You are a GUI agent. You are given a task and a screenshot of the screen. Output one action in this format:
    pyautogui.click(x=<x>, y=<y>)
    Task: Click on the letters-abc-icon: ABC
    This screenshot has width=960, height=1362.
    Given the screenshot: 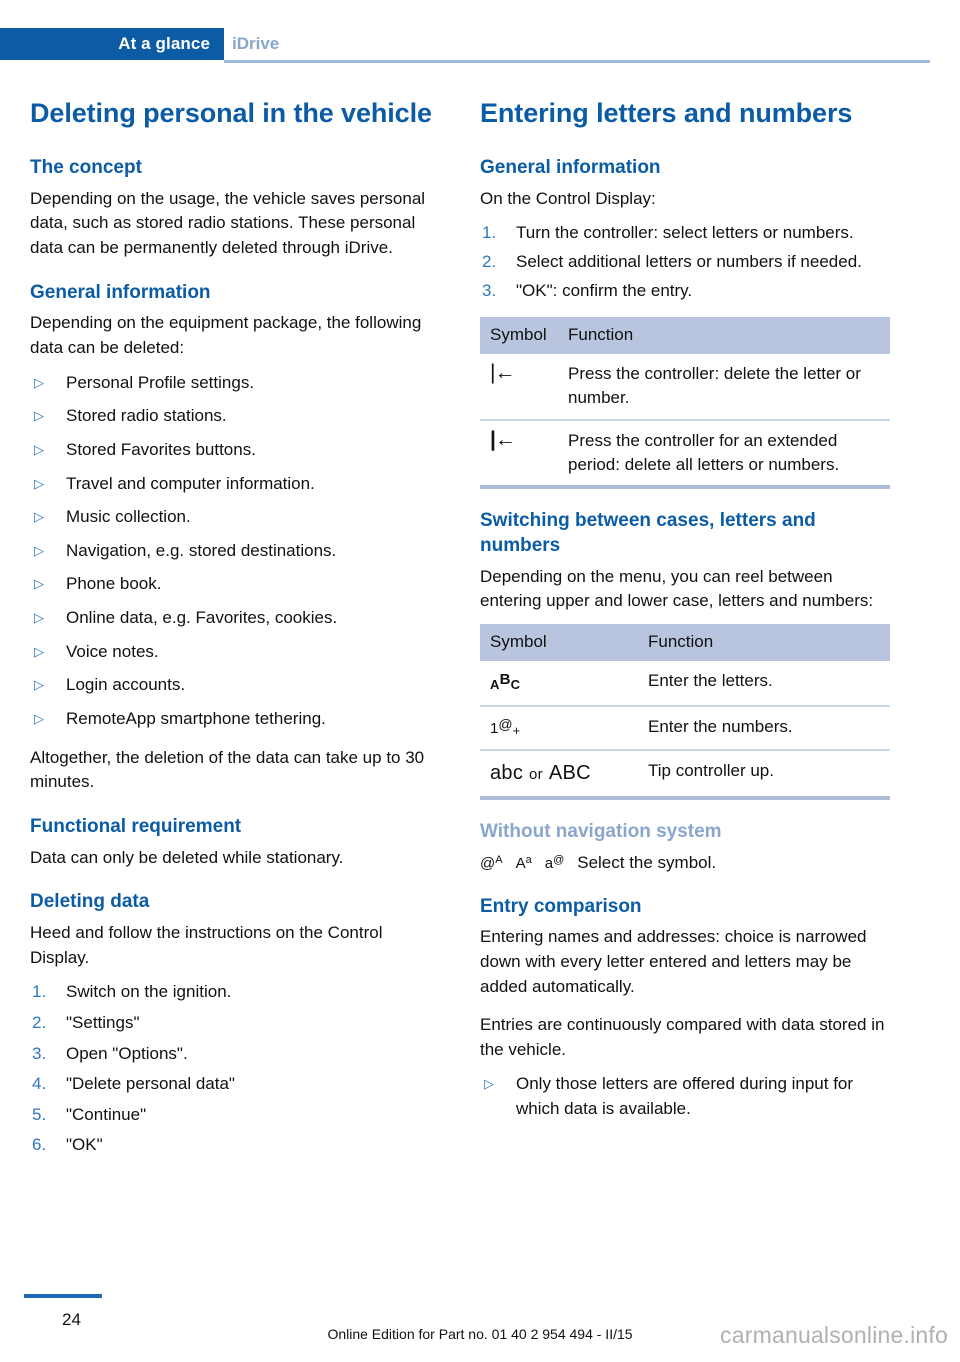 What is the action you would take?
    pyautogui.click(x=505, y=682)
    